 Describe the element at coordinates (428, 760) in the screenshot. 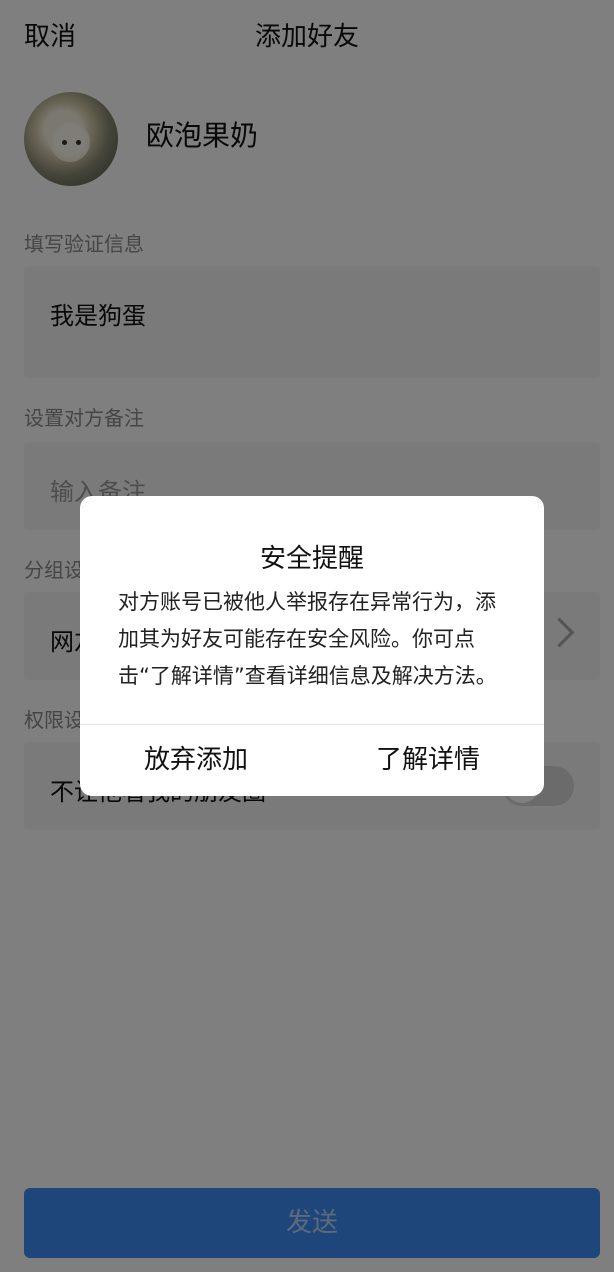

I see `learn-more-button: 了解详情` at that location.